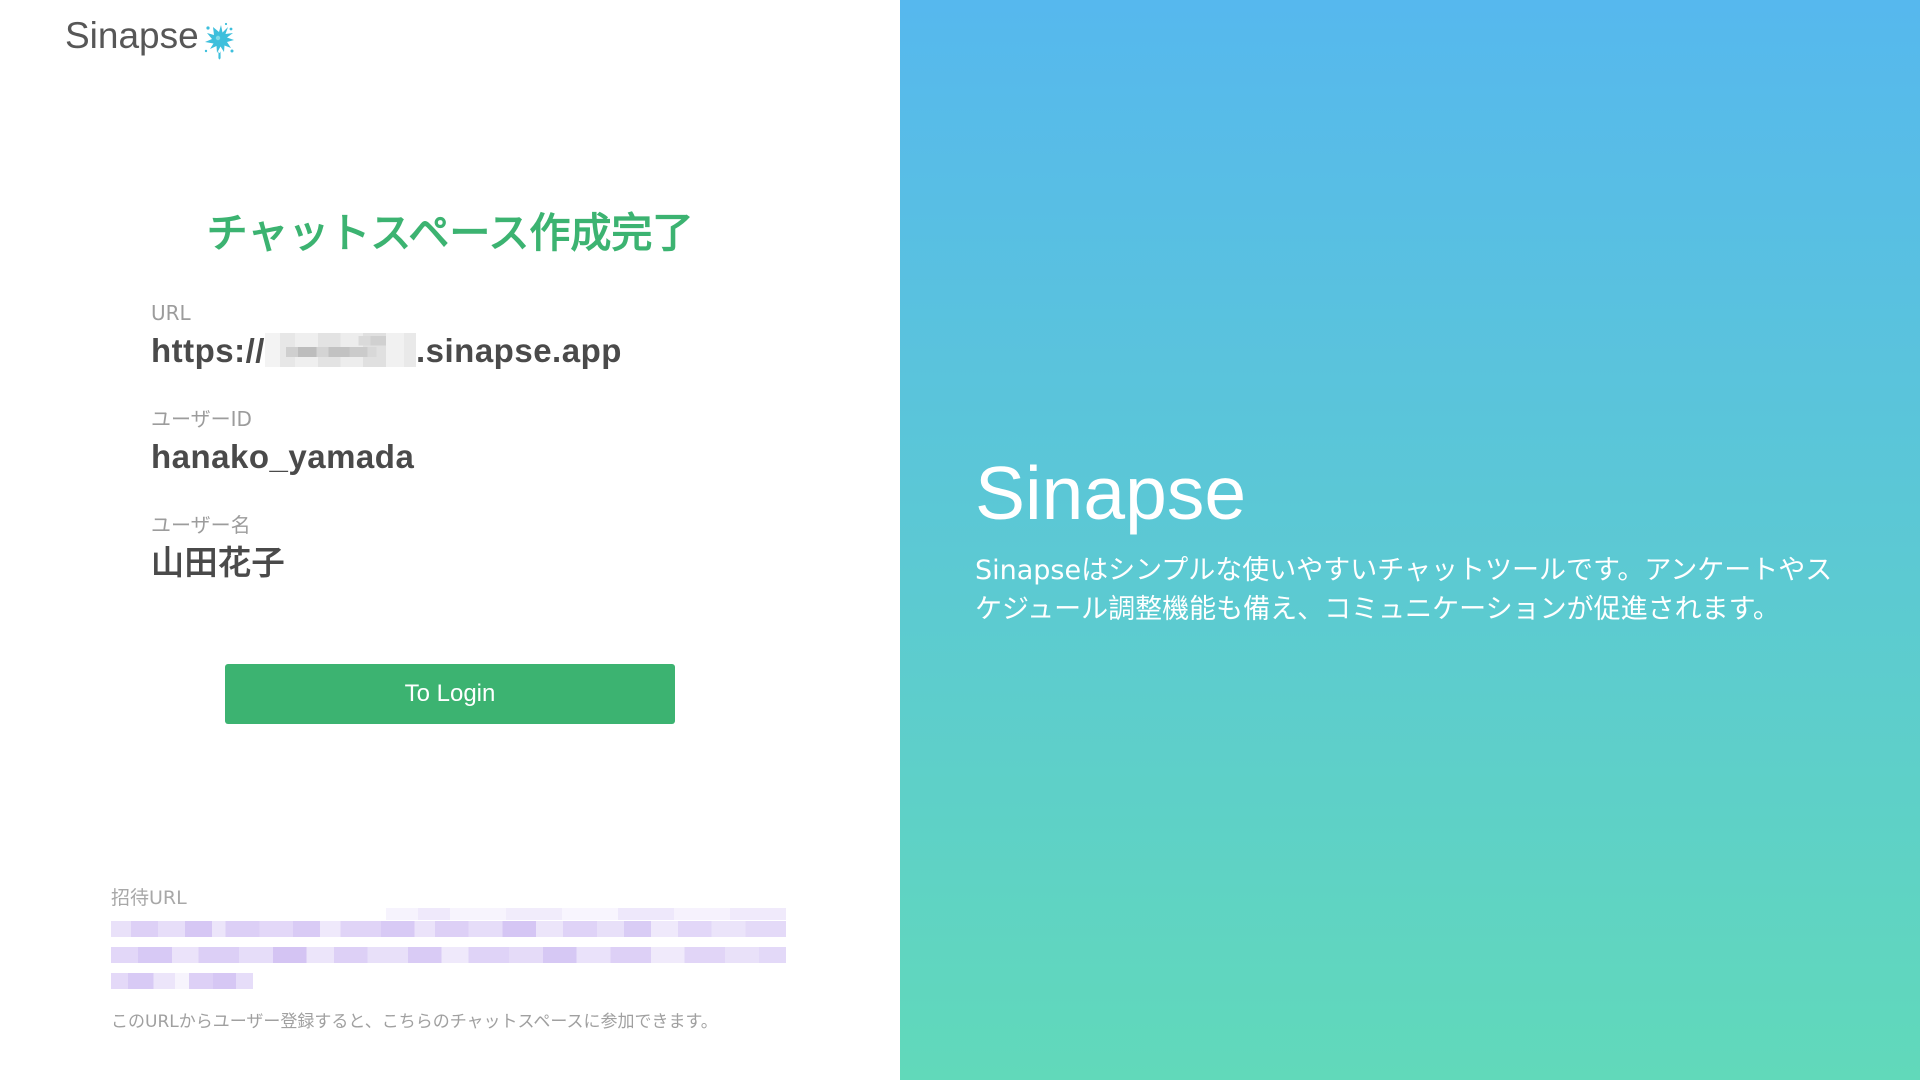 This screenshot has height=1080, width=1920. I want to click on url-value: https:// .sinapse.app, so click(491, 351).